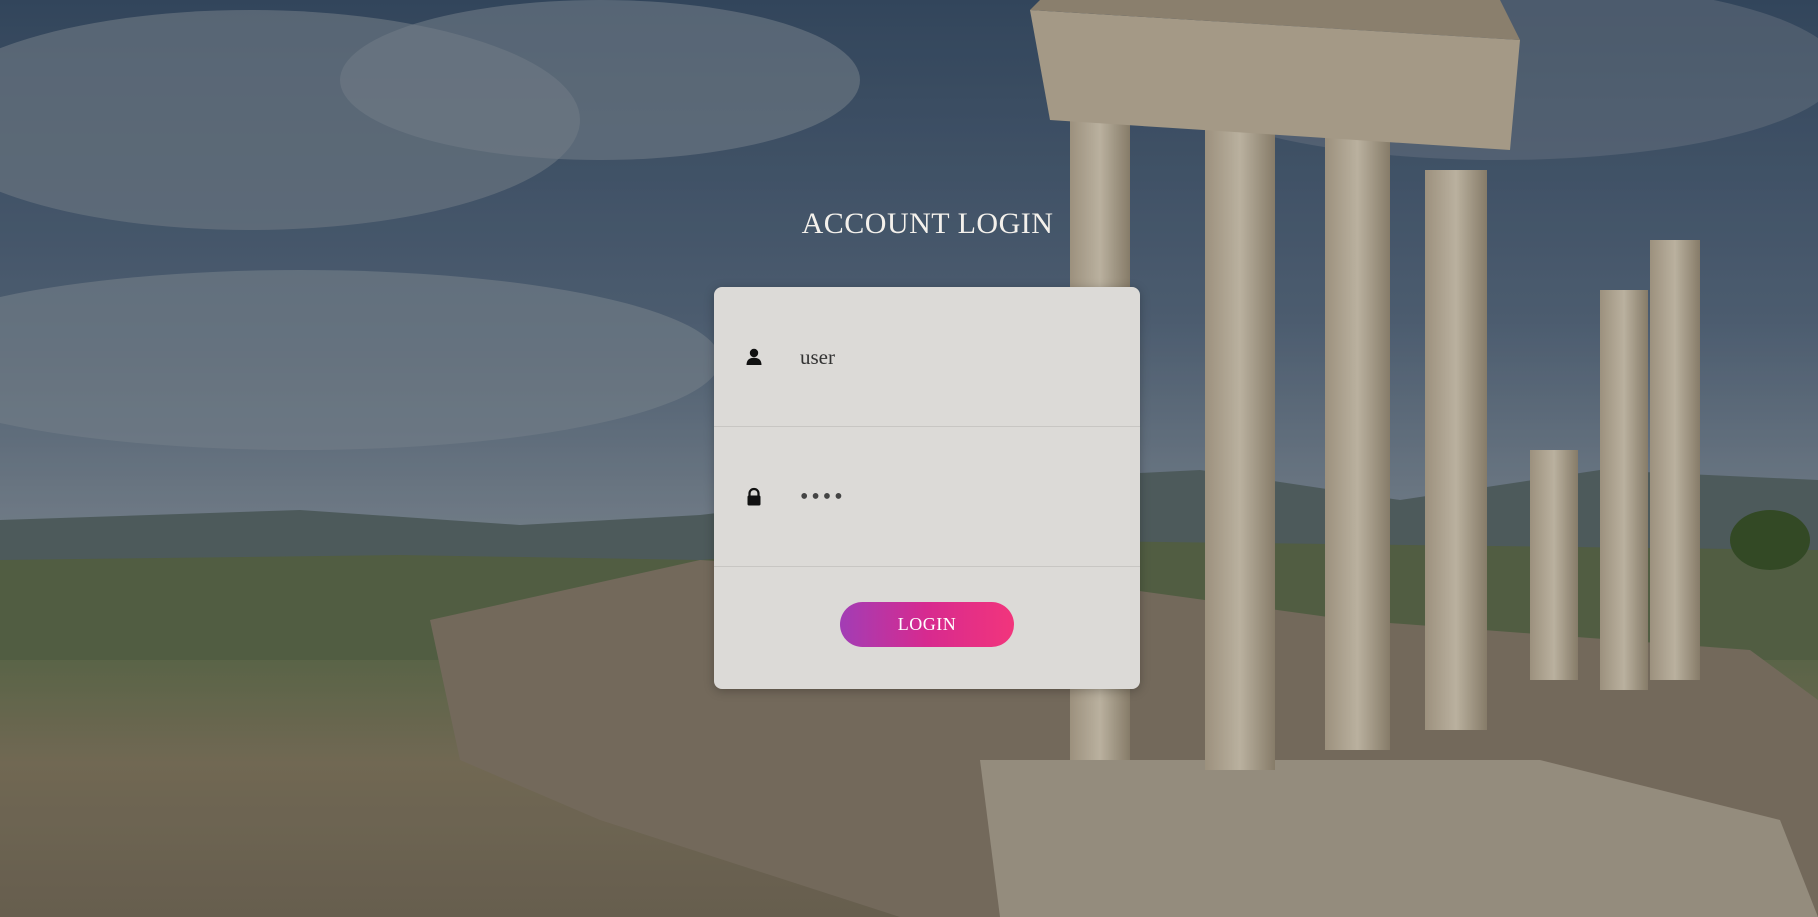 The image size is (1818, 917). I want to click on password-input, so click(955, 497).